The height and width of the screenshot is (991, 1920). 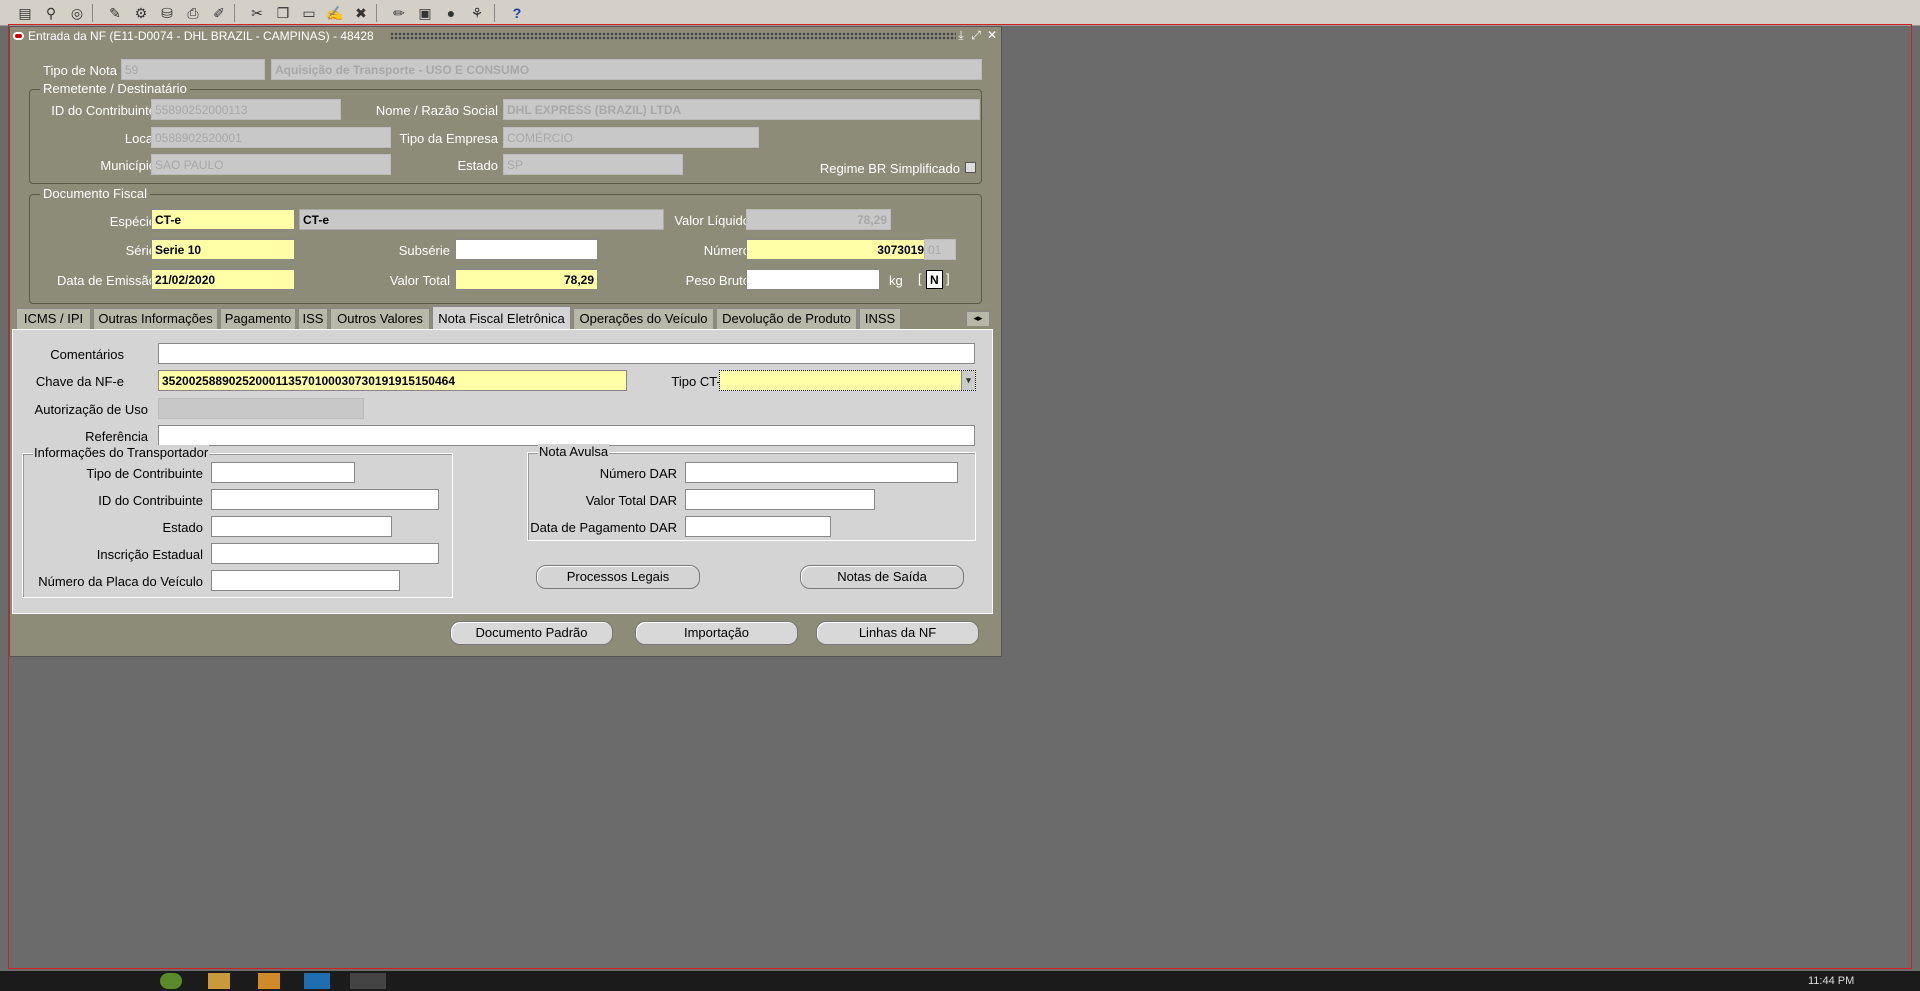 I want to click on tipo-nota-label: Tipo de Nota, so click(x=80, y=70).